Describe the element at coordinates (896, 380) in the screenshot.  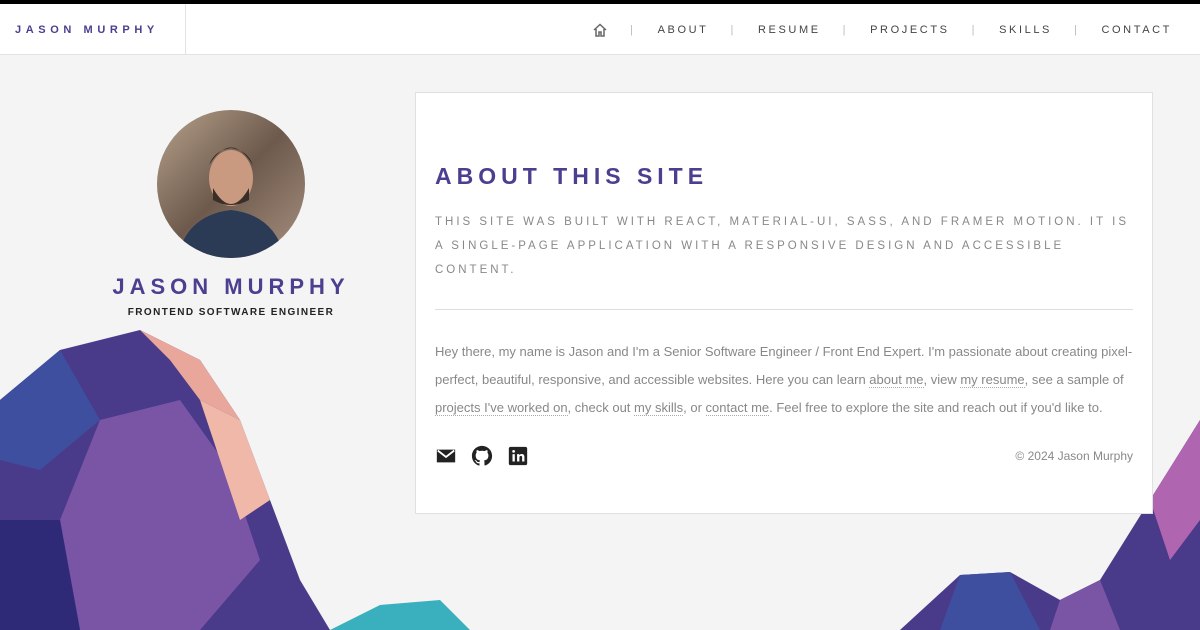
I see `about-me-link: about me` at that location.